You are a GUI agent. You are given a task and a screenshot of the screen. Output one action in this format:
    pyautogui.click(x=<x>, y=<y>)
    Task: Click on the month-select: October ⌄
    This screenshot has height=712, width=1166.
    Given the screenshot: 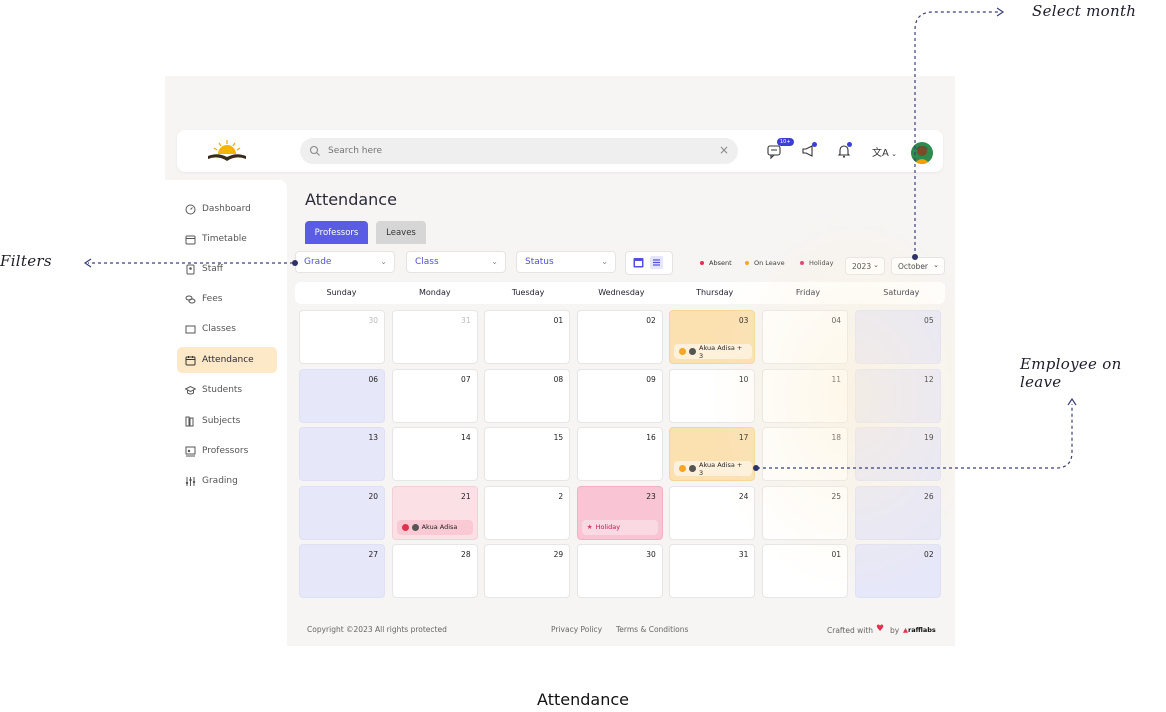 What is the action you would take?
    pyautogui.click(x=918, y=266)
    